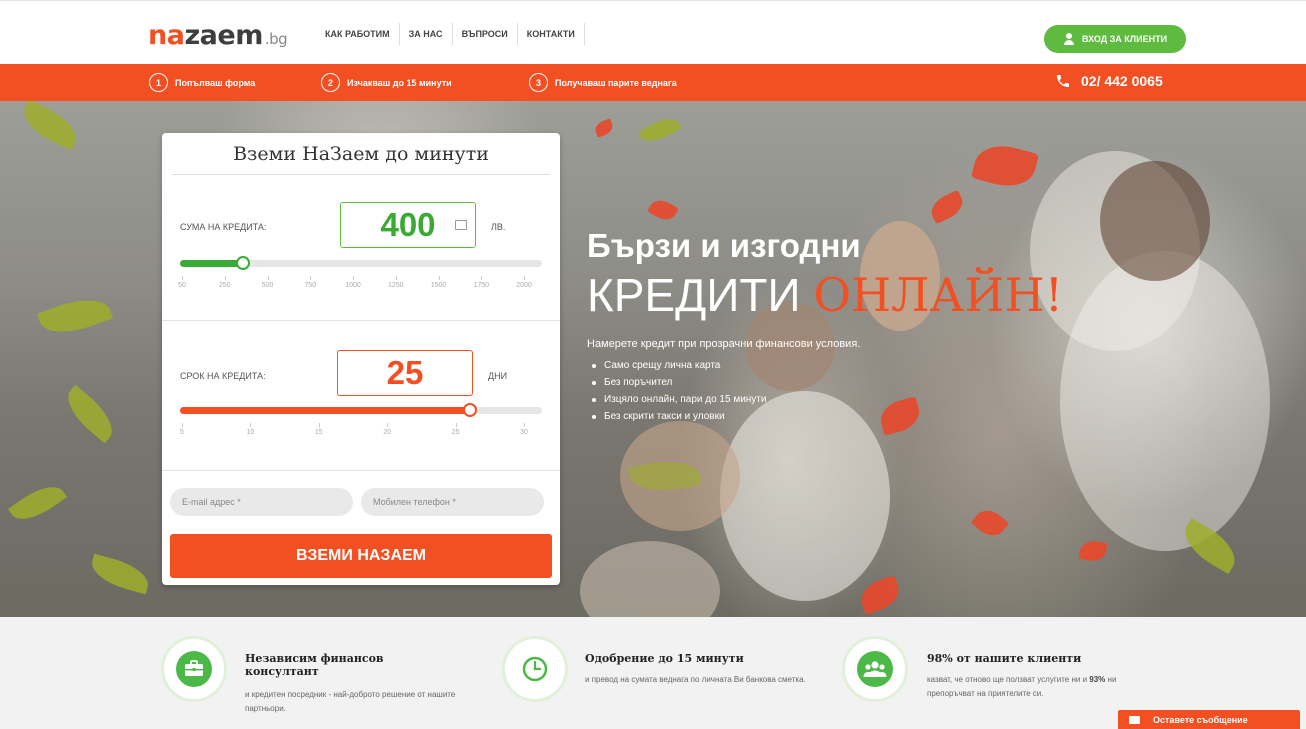 The height and width of the screenshot is (729, 1306). I want to click on clock-icon, so click(535, 669).